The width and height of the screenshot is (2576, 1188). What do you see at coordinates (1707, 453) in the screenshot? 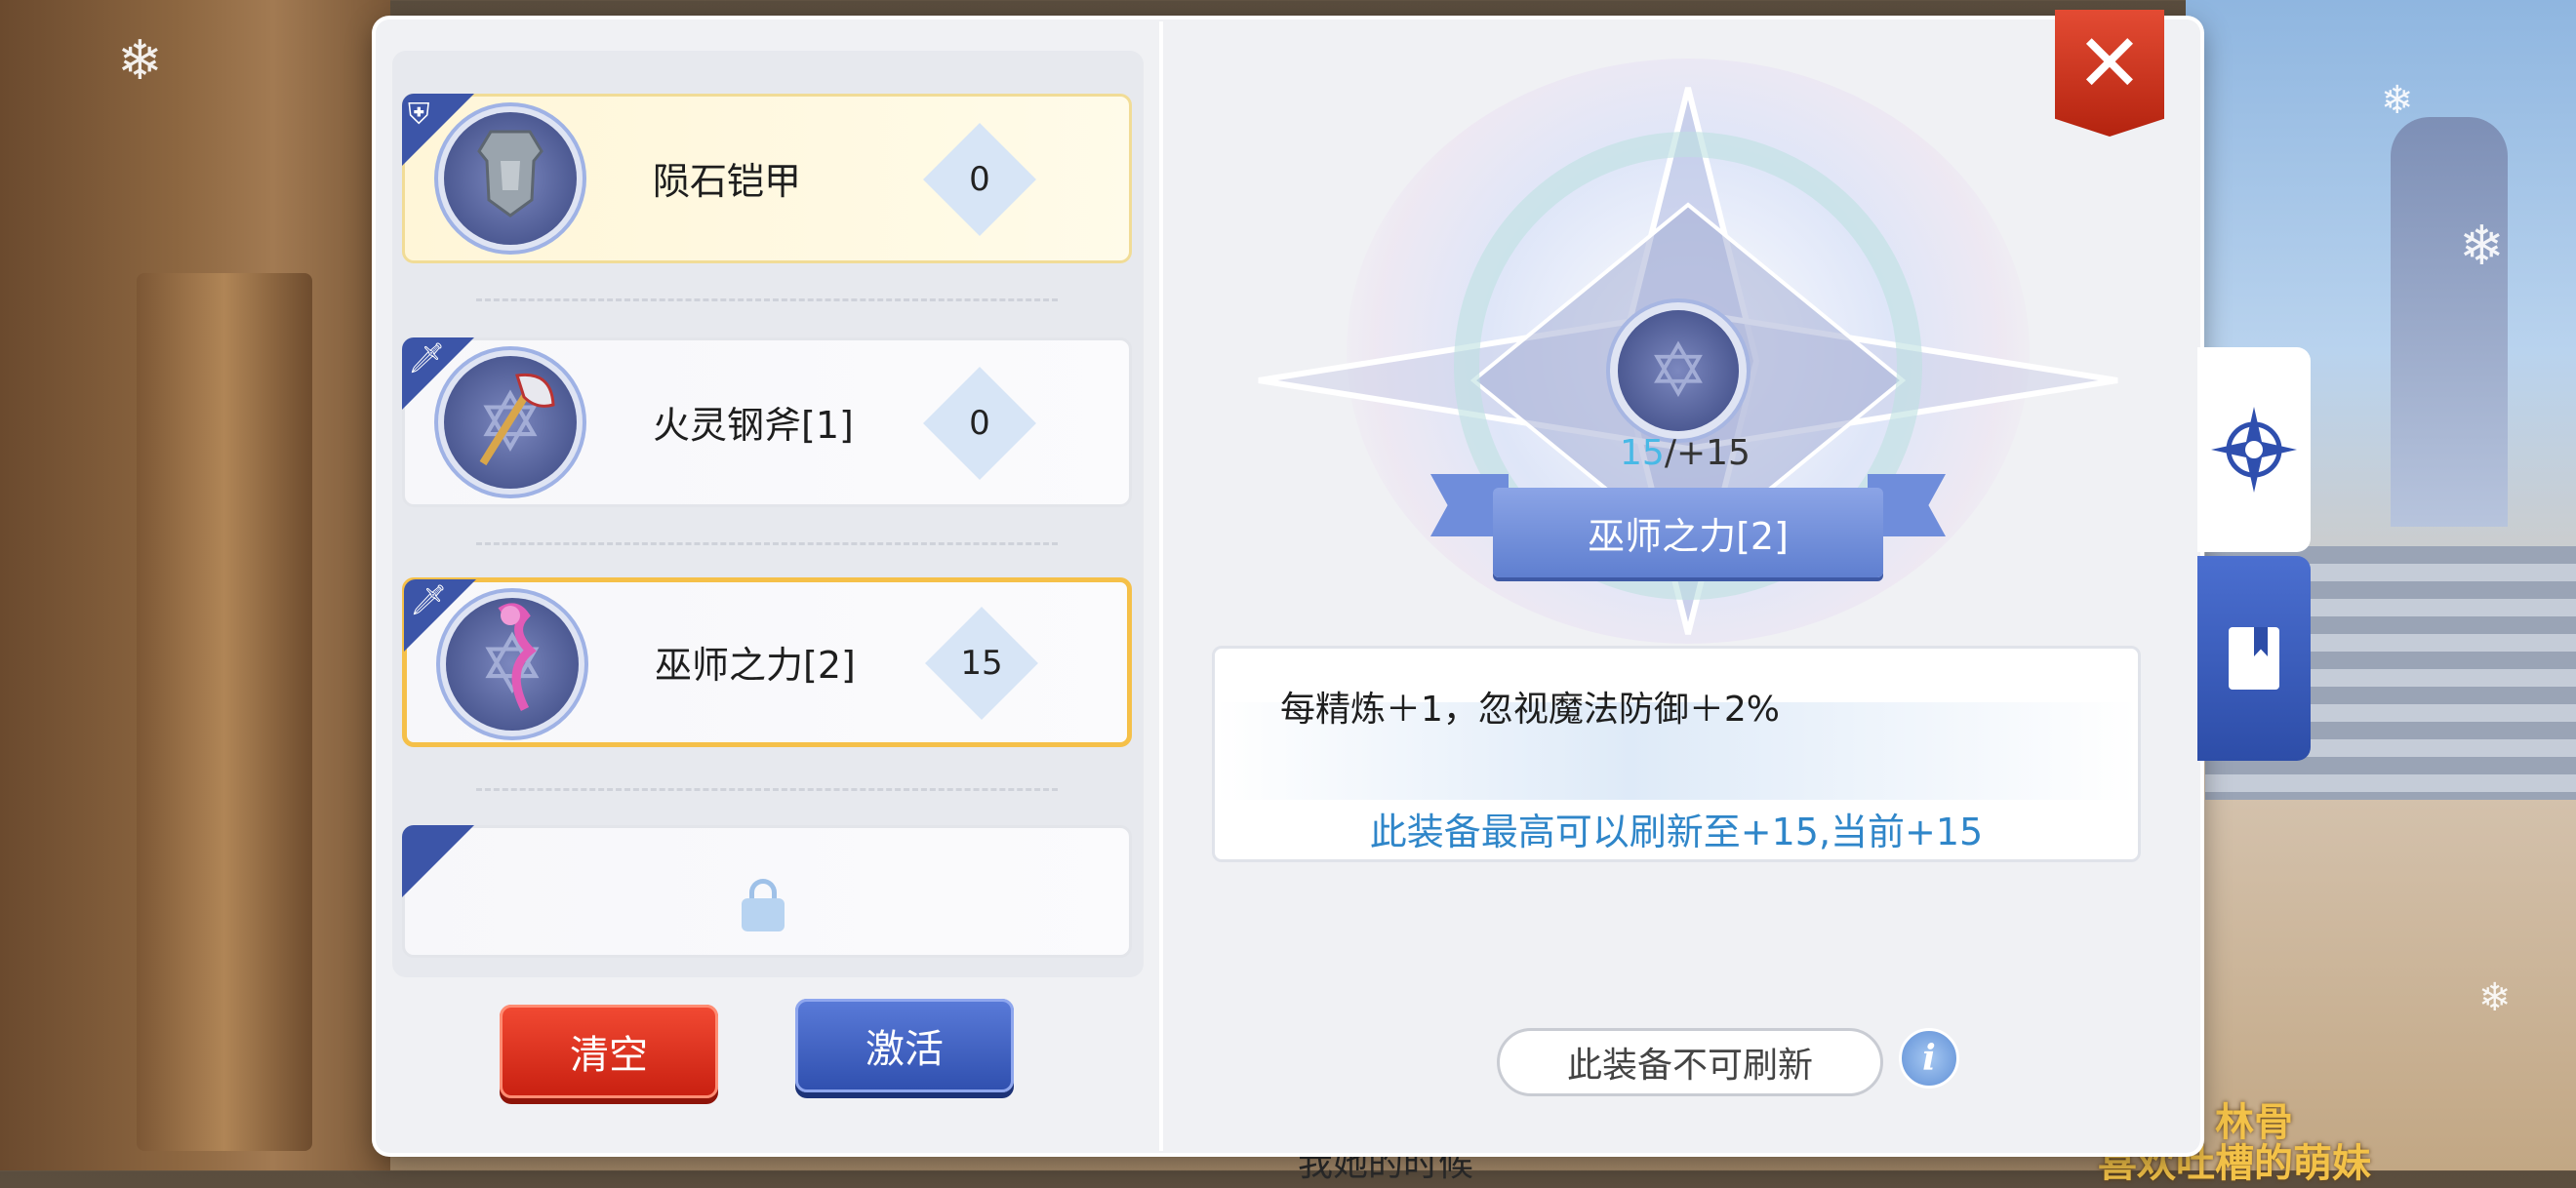
I see `refine-max: /+15` at bounding box center [1707, 453].